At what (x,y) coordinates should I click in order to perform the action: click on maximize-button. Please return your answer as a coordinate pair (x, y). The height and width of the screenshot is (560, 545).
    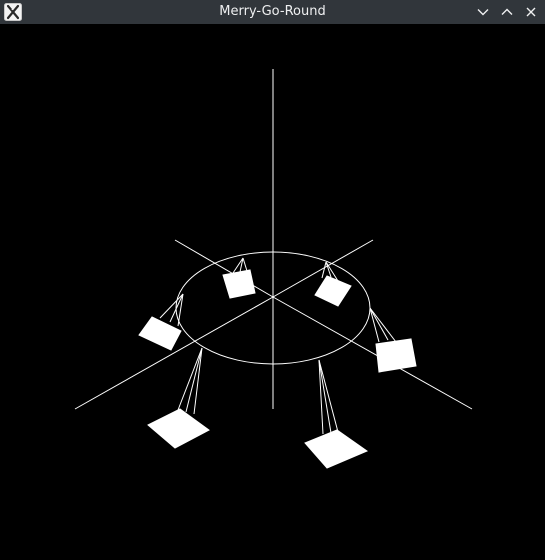
    Looking at the image, I should click on (507, 12).